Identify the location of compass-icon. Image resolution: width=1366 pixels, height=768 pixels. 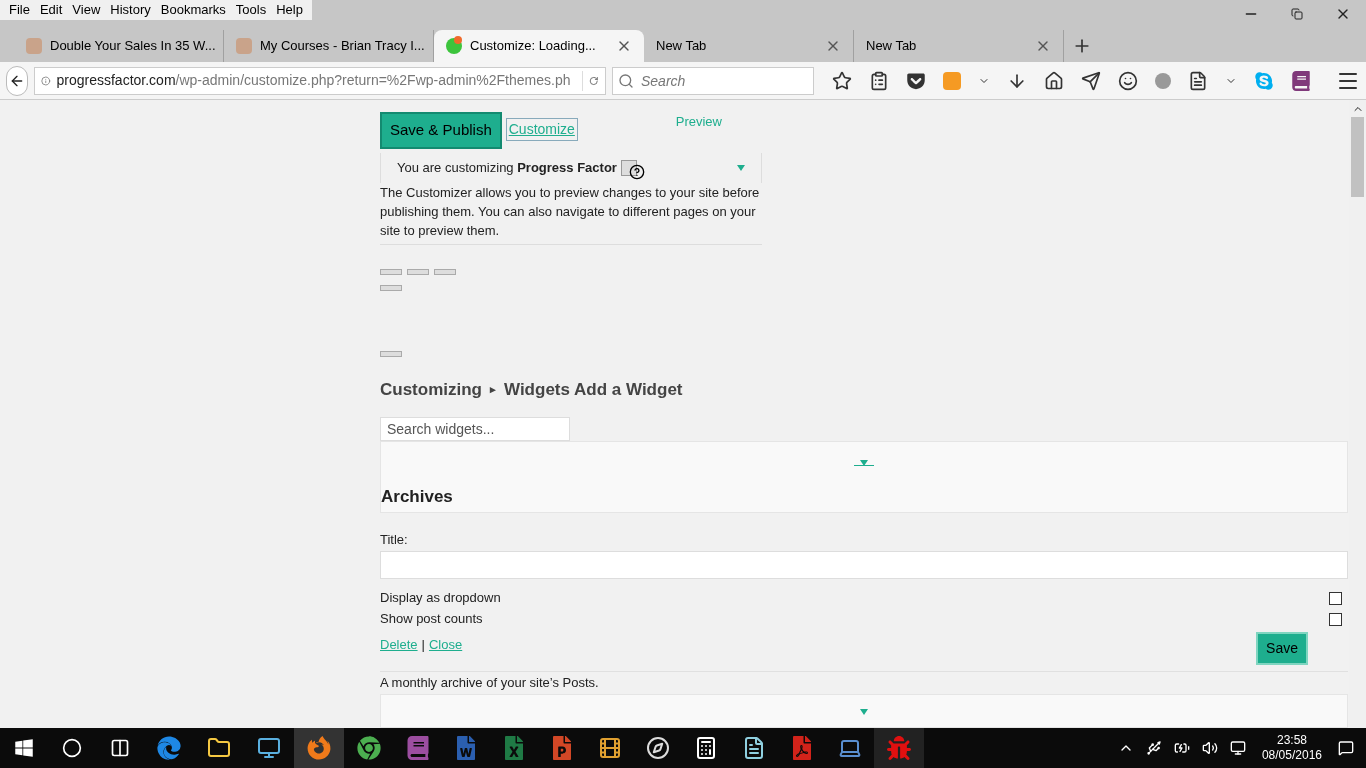
(658, 748).